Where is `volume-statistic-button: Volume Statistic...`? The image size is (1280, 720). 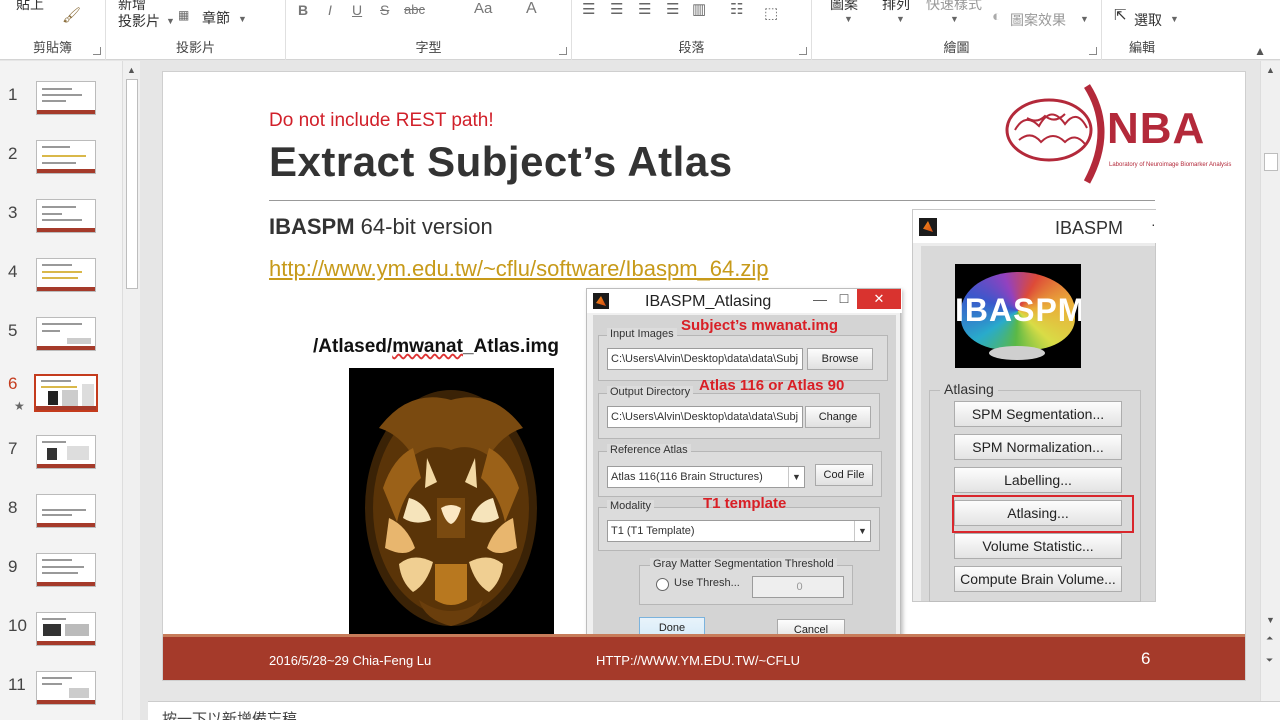
volume-statistic-button: Volume Statistic... is located at coordinates (1038, 546).